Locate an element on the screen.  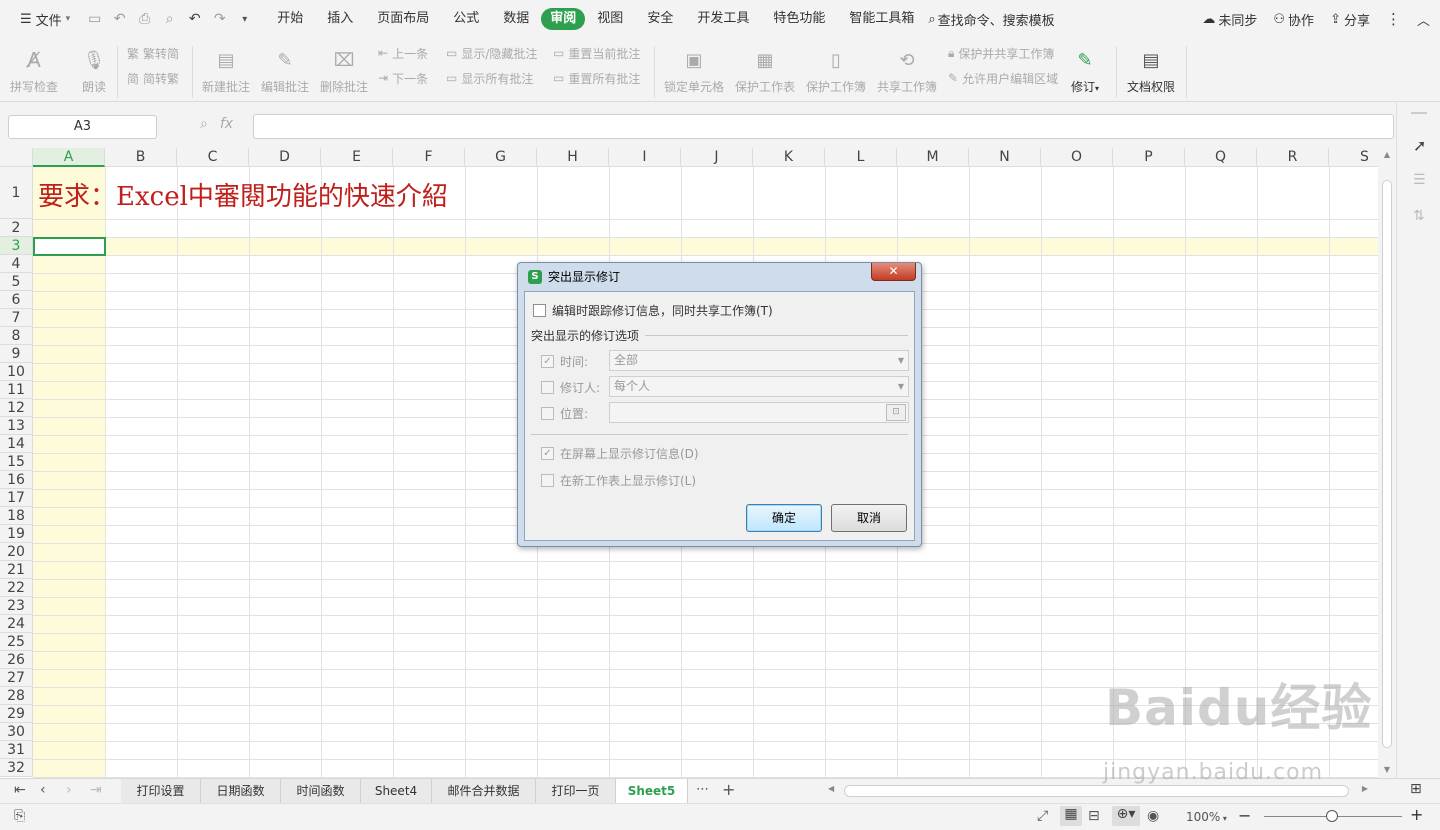
column-header: S is located at coordinates (1353, 157).